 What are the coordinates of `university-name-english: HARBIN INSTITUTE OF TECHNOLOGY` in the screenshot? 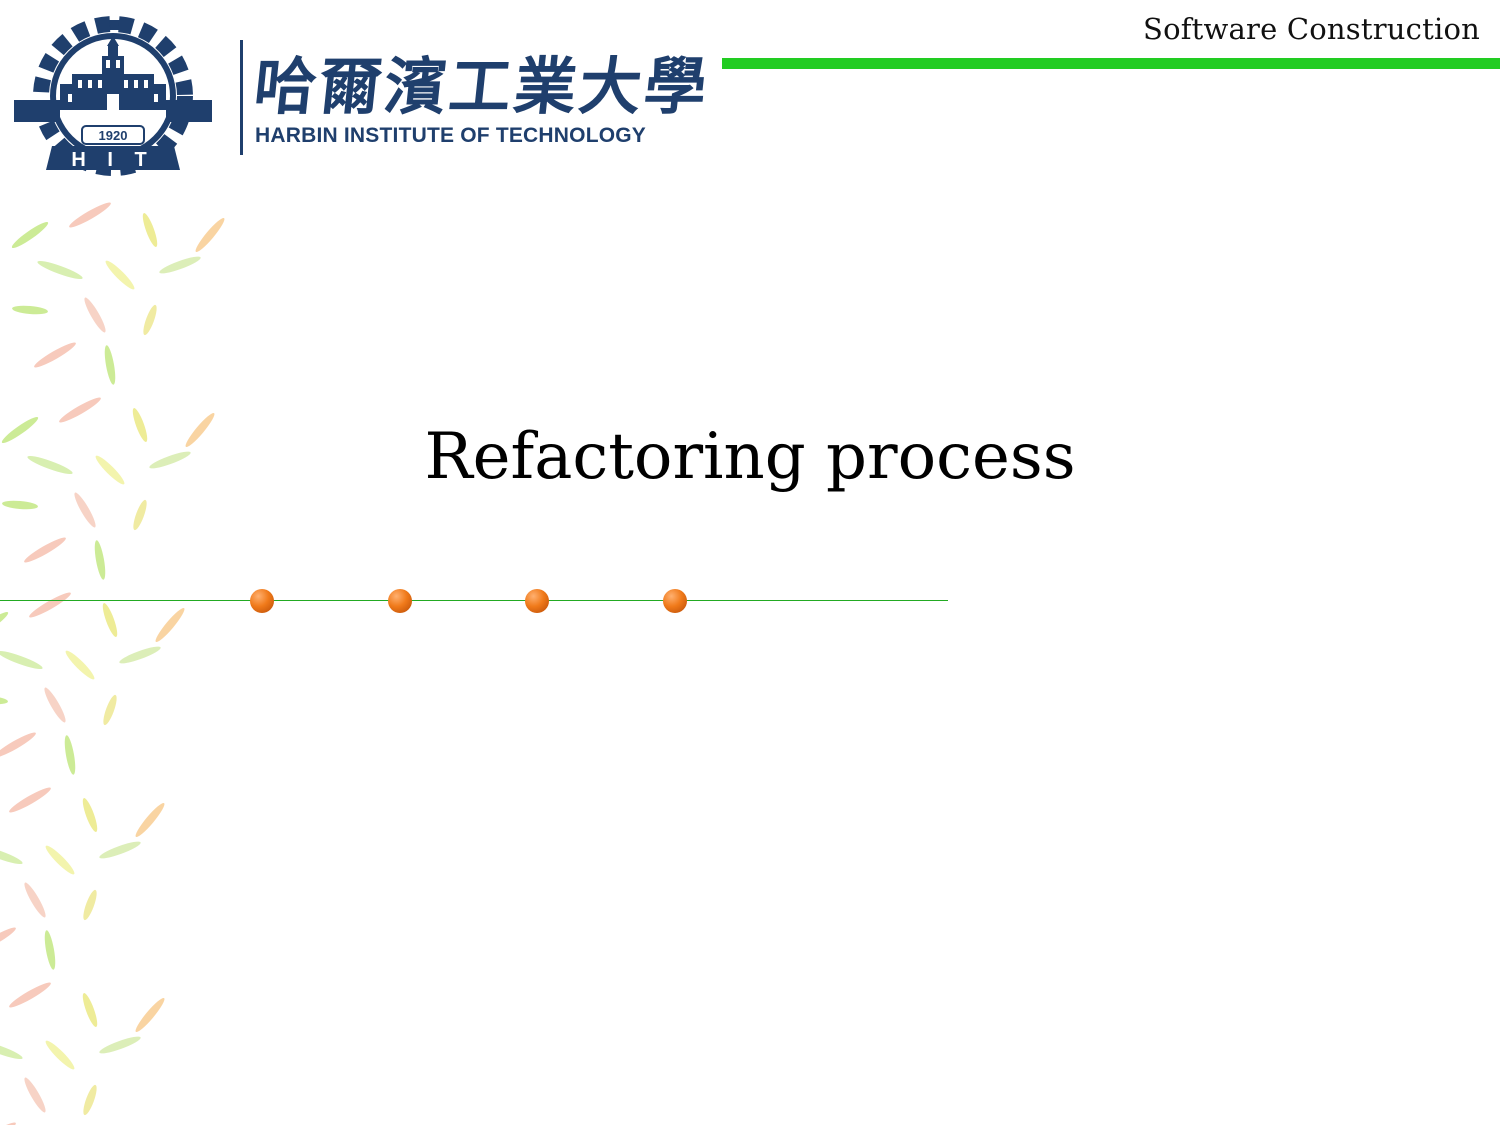 It's located at (450, 135).